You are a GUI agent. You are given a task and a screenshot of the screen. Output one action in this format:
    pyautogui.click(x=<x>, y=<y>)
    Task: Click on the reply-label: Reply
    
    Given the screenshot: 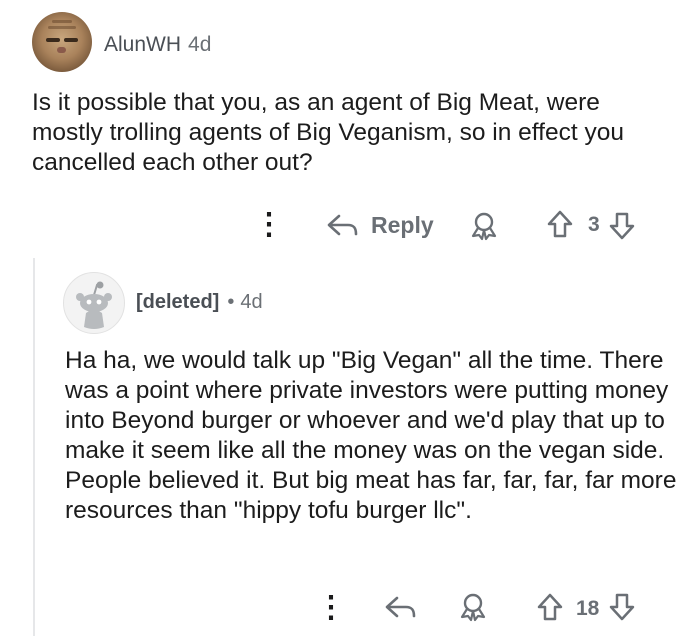 What is the action you would take?
    pyautogui.click(x=402, y=224)
    